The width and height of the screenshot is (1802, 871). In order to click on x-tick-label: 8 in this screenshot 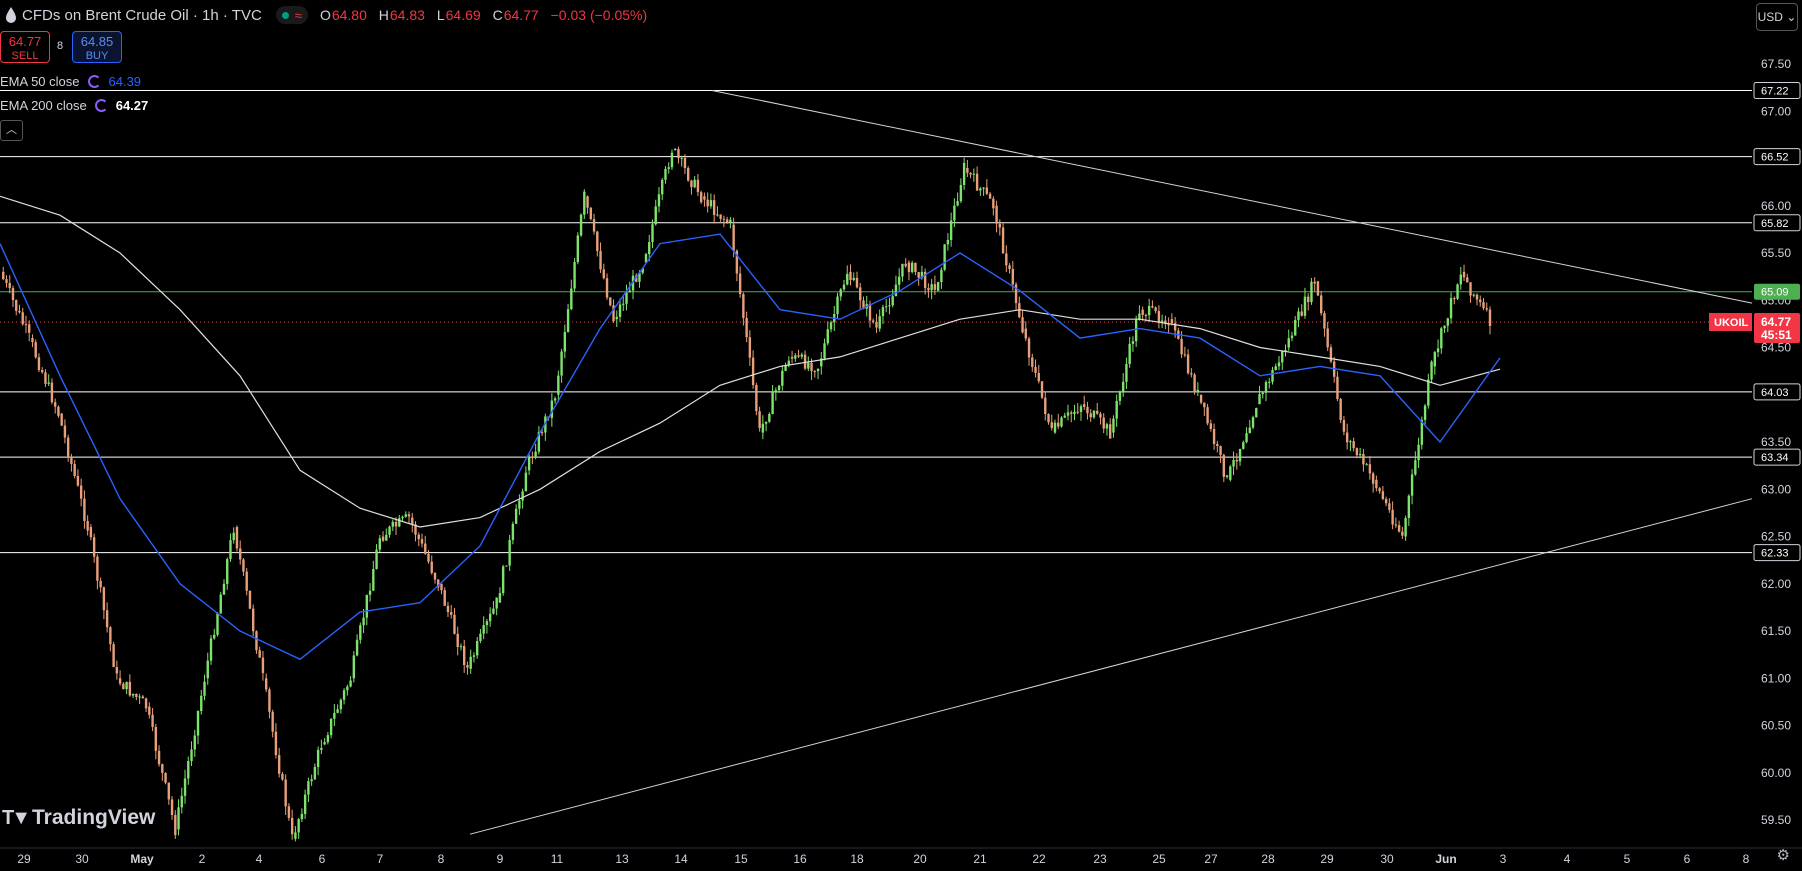, I will do `click(441, 859)`.